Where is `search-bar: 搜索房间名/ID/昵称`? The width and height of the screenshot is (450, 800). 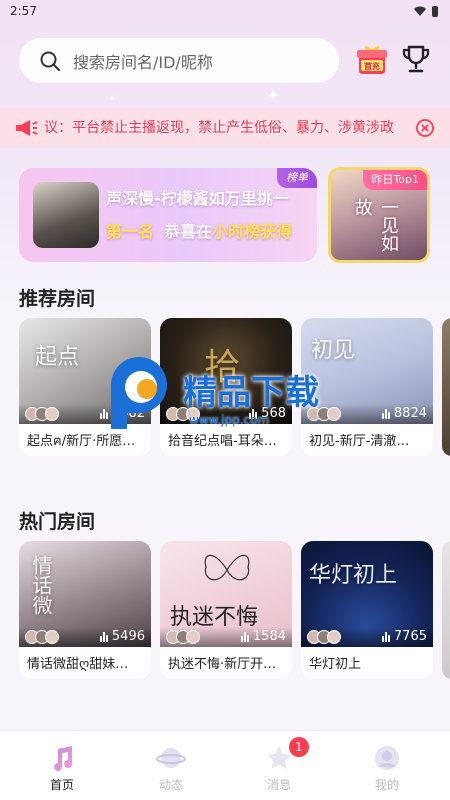 search-bar: 搜索房间名/ID/昵称 is located at coordinates (179, 60).